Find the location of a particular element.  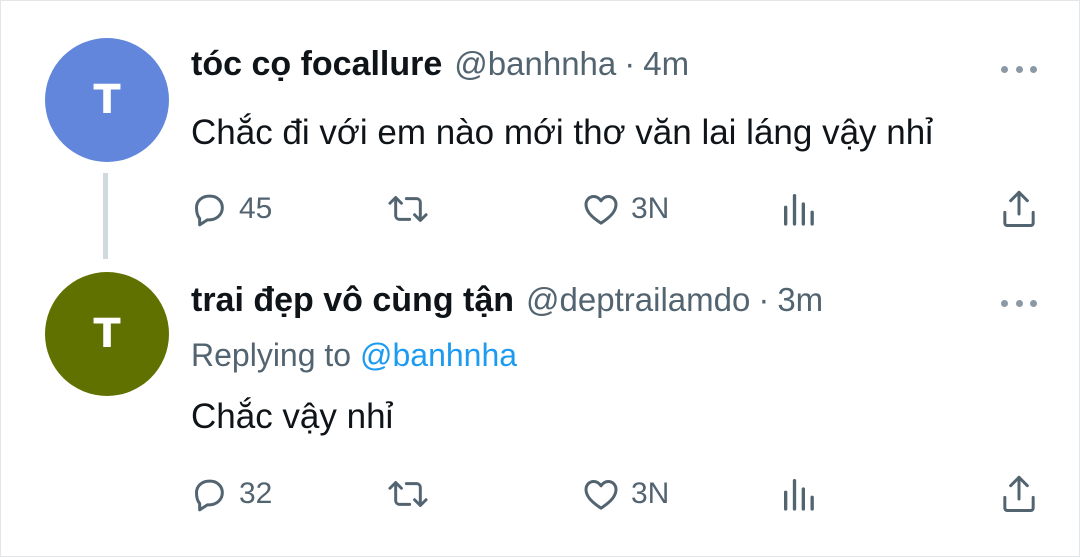

replying-to: Replying to @banhnha is located at coordinates (354, 355).